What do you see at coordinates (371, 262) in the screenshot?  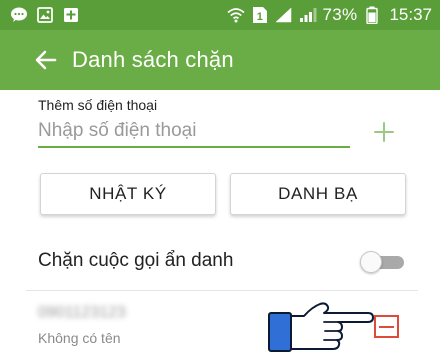 I see `toggle-thumb` at bounding box center [371, 262].